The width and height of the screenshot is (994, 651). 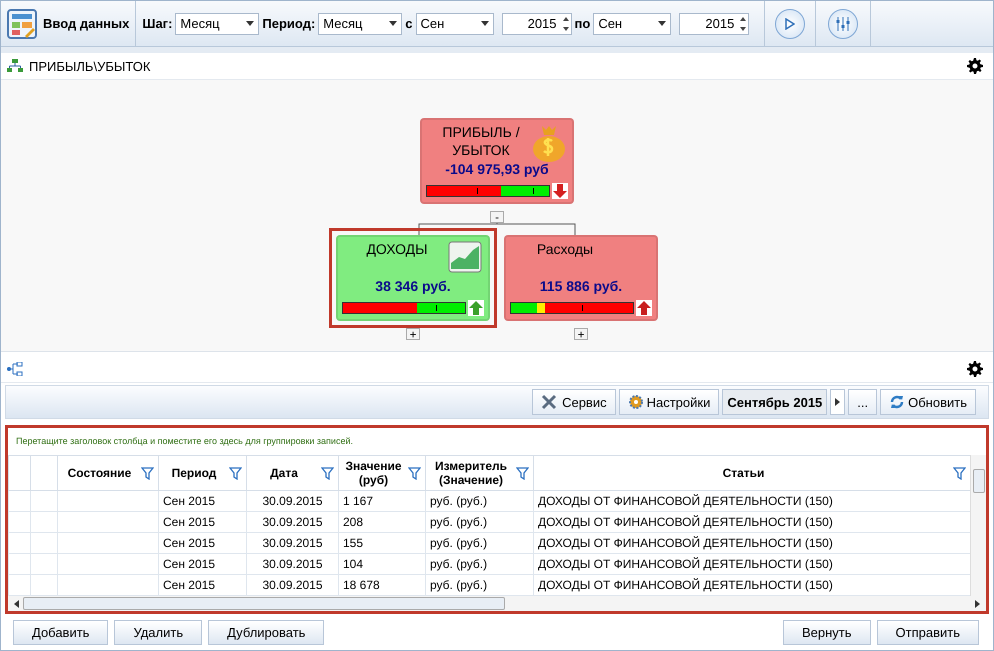 What do you see at coordinates (497, 603) in the screenshot?
I see `horizontal-scrollbar` at bounding box center [497, 603].